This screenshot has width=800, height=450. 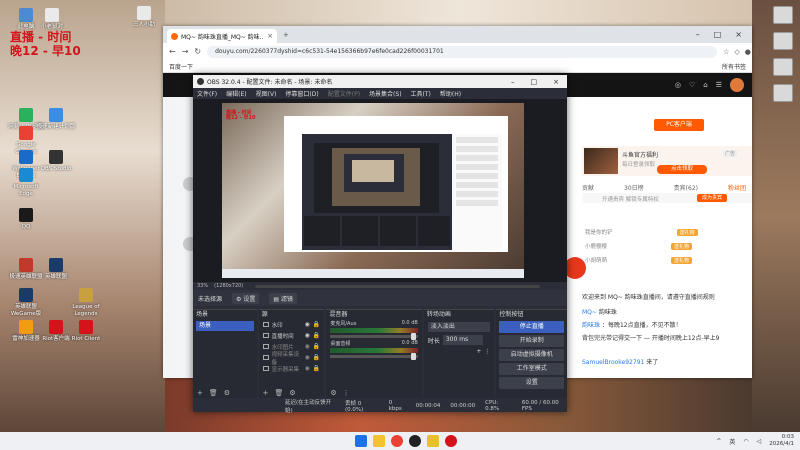 What do you see at coordinates (292, 324) in the screenshot?
I see `source-item: 水印 ◉ 🔒` at bounding box center [292, 324].